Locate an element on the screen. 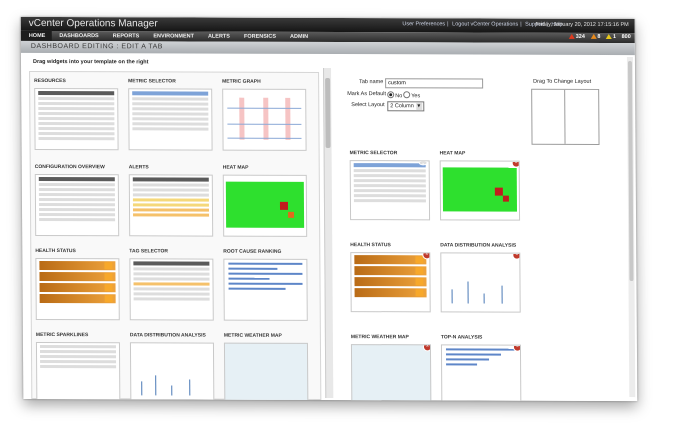  widget-configuration-overview: CONFIGURATION OVERVIEW is located at coordinates (78, 200).